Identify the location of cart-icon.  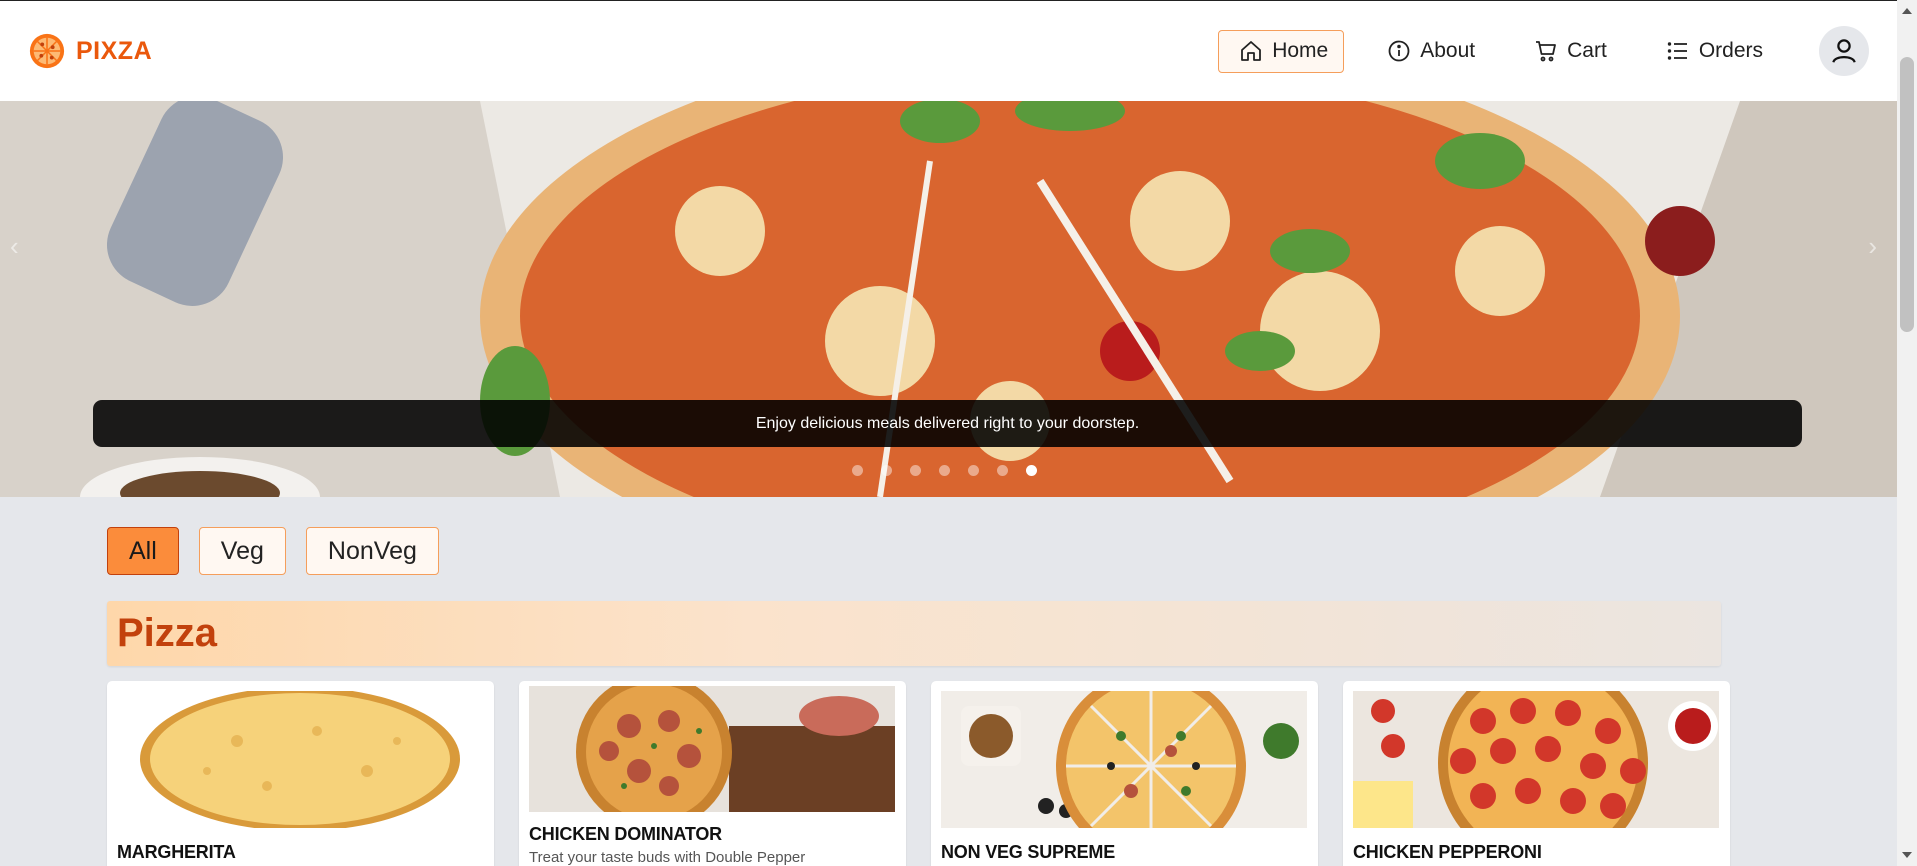
(1546, 51).